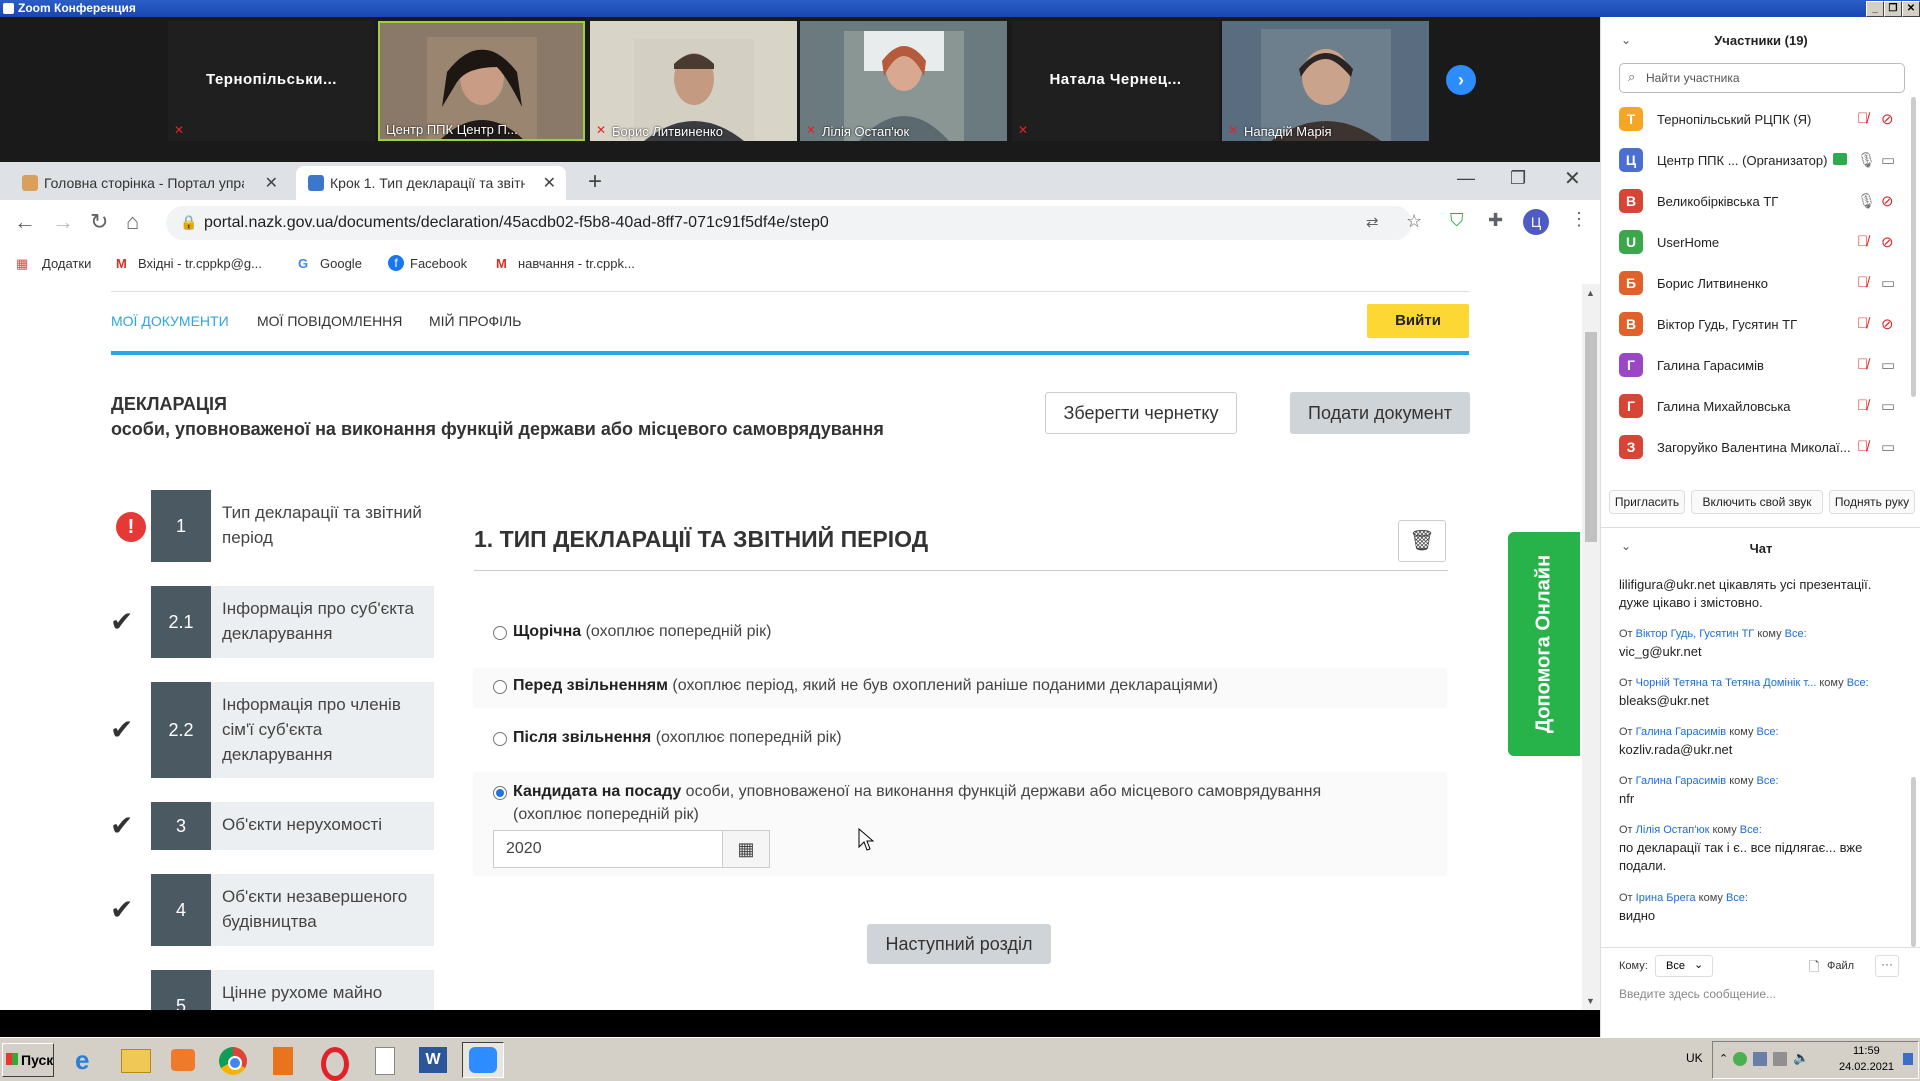 The height and width of the screenshot is (1081, 1920). Describe the element at coordinates (475, 321) in the screenshot. I see `nav-my-profile: МІЙ ПРОФІЛЬ` at that location.